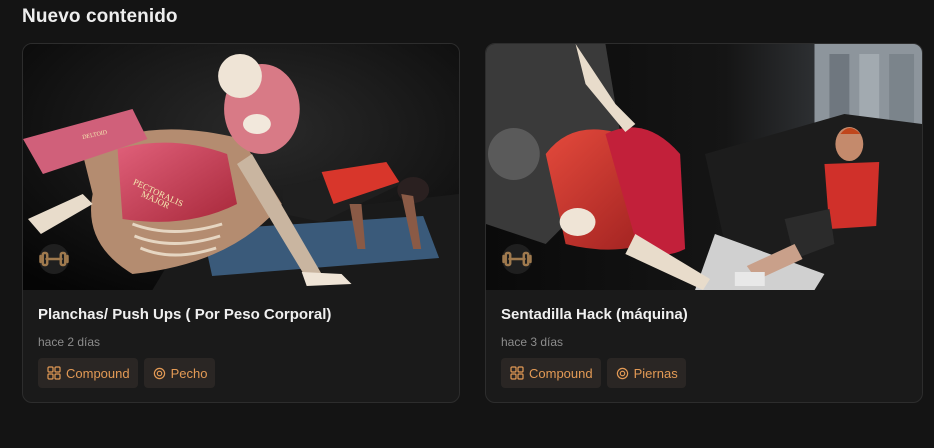 Image resolution: width=934 pixels, height=448 pixels. What do you see at coordinates (69, 342) in the screenshot?
I see `exercise-timestamp: hace 2 días` at bounding box center [69, 342].